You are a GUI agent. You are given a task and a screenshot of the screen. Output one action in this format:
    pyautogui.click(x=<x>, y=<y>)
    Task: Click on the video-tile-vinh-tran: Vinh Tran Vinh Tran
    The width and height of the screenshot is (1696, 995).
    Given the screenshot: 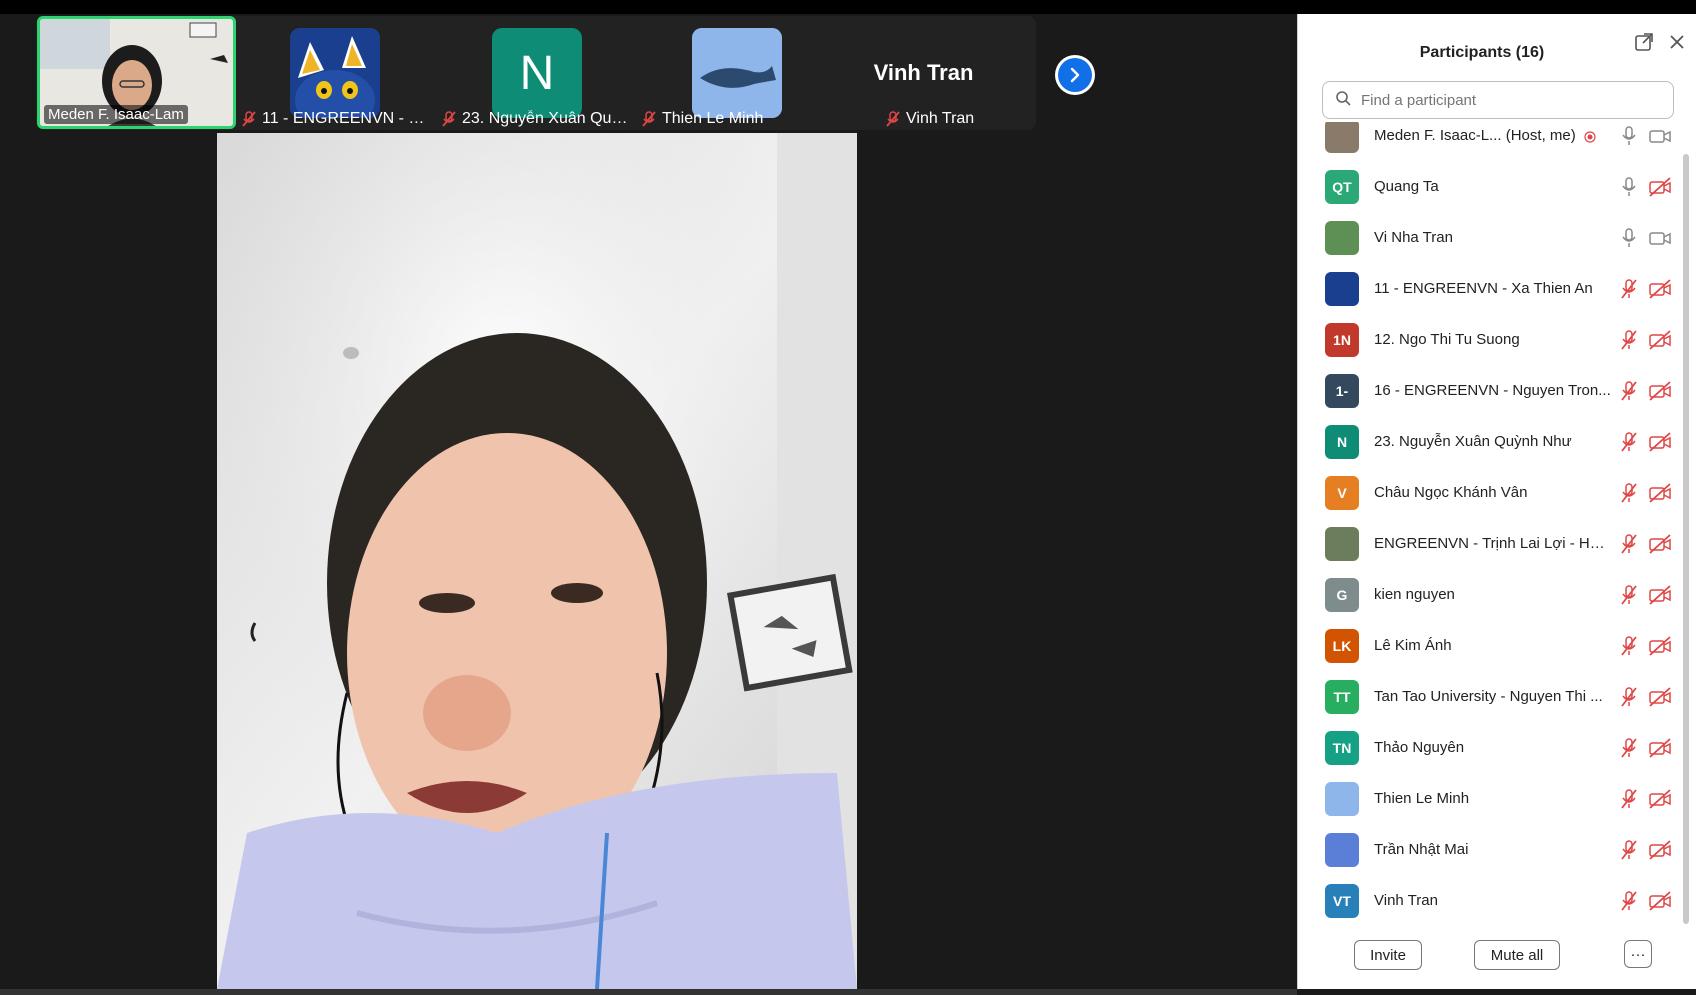 What is the action you would take?
    pyautogui.click(x=933, y=73)
    